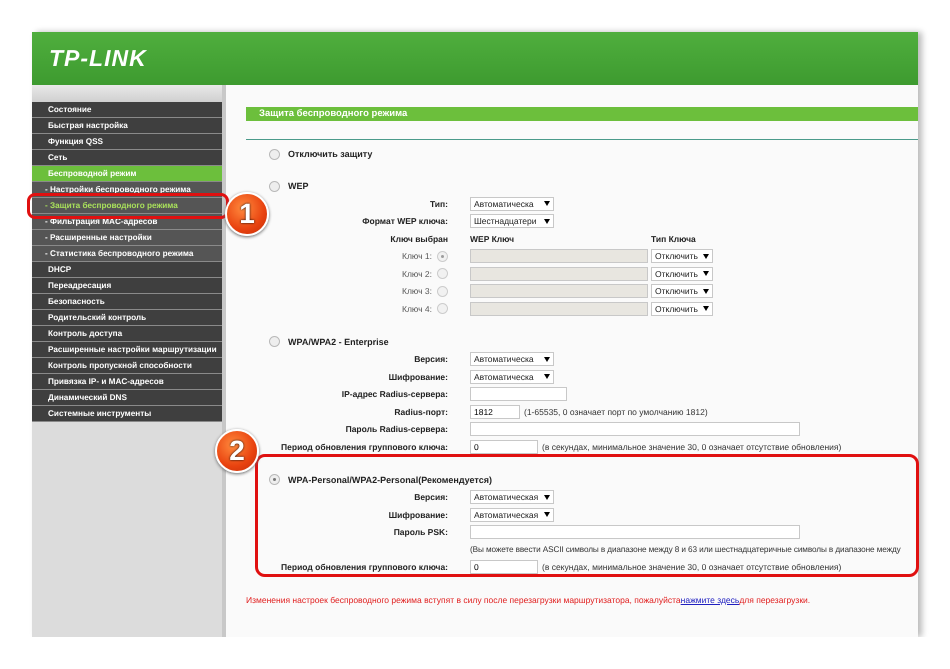 The image size is (950, 669). What do you see at coordinates (127, 126) in the screenshot?
I see `sidebar-item: Быстрая настройка` at bounding box center [127, 126].